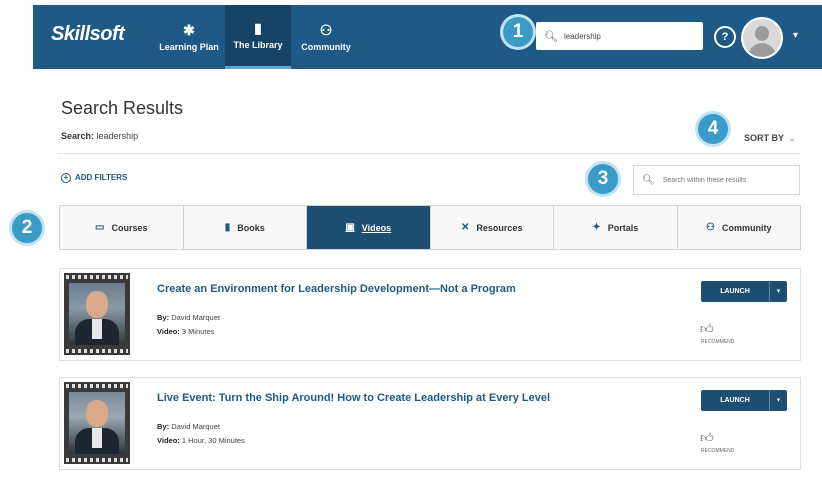  What do you see at coordinates (88, 34) in the screenshot?
I see `skillsoft-logo: Skillsoft` at bounding box center [88, 34].